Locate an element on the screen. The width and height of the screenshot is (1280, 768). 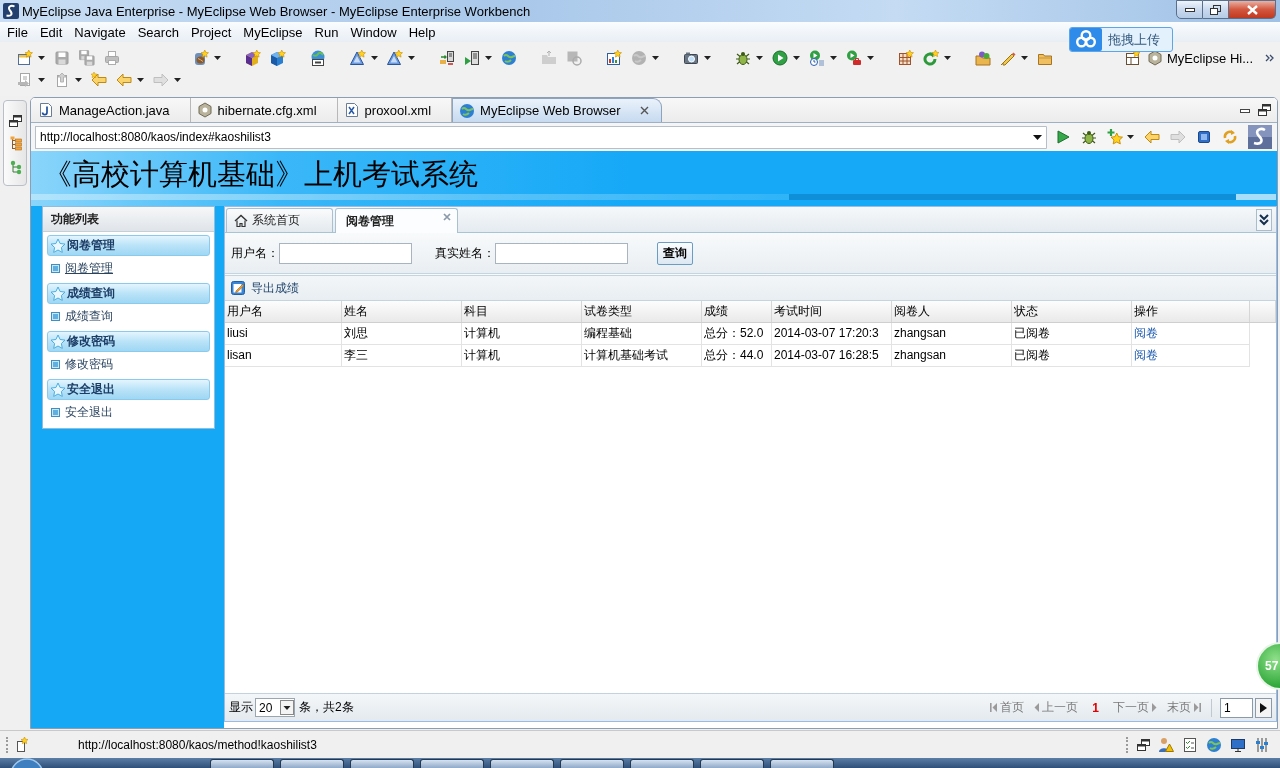
menu-item: File is located at coordinates (17, 32).